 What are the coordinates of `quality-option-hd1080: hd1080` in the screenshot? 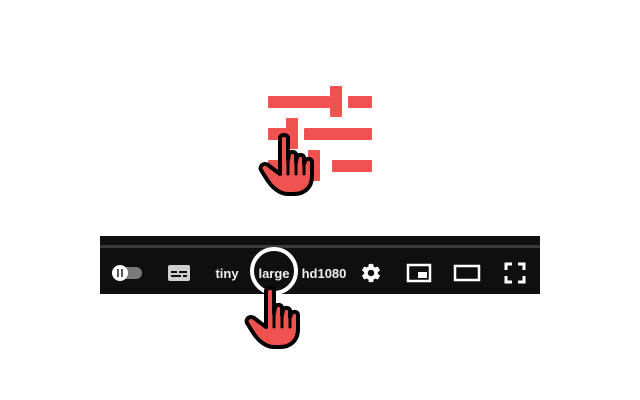 It's located at (324, 273).